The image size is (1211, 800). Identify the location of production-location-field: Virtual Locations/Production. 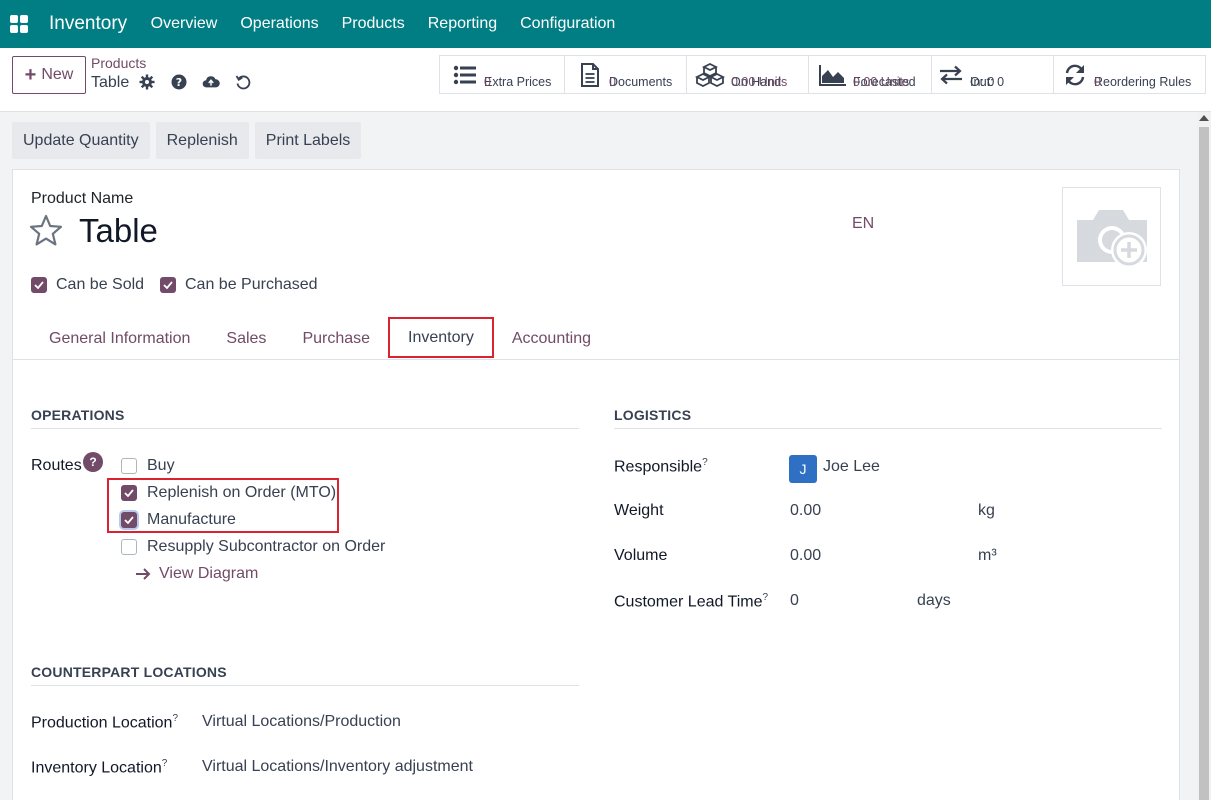
(301, 722).